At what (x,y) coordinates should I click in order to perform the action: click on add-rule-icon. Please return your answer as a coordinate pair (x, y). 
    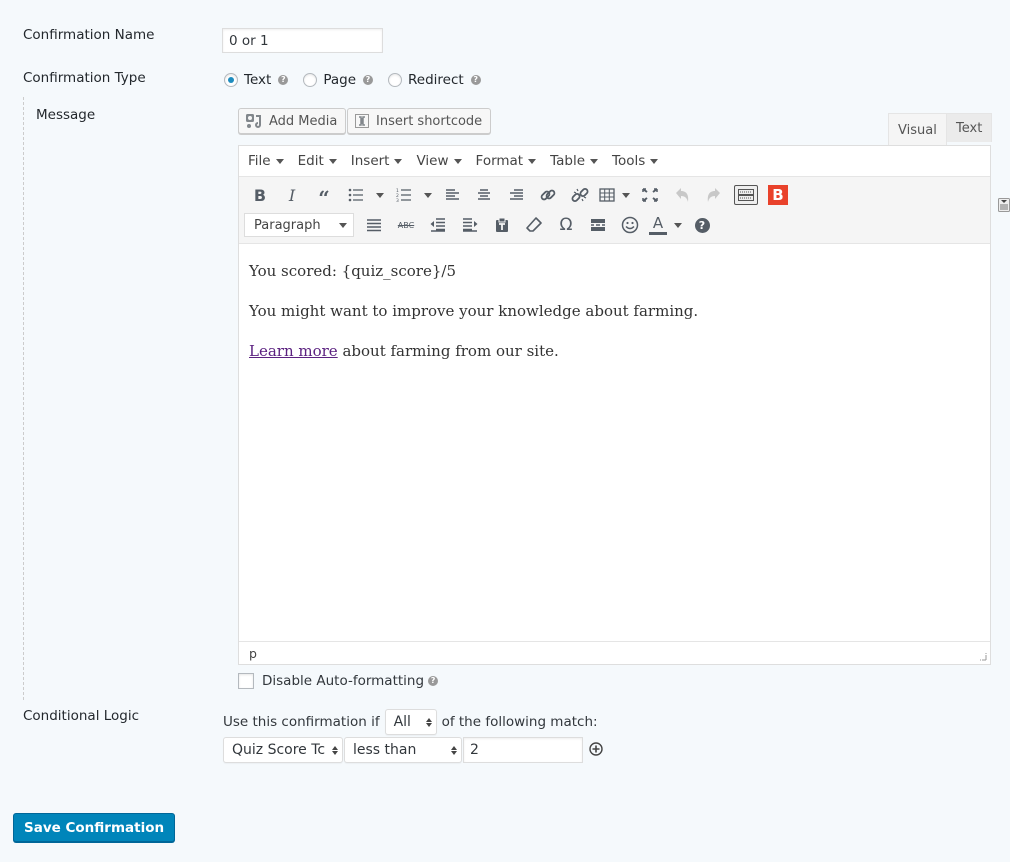
    Looking at the image, I should click on (596, 749).